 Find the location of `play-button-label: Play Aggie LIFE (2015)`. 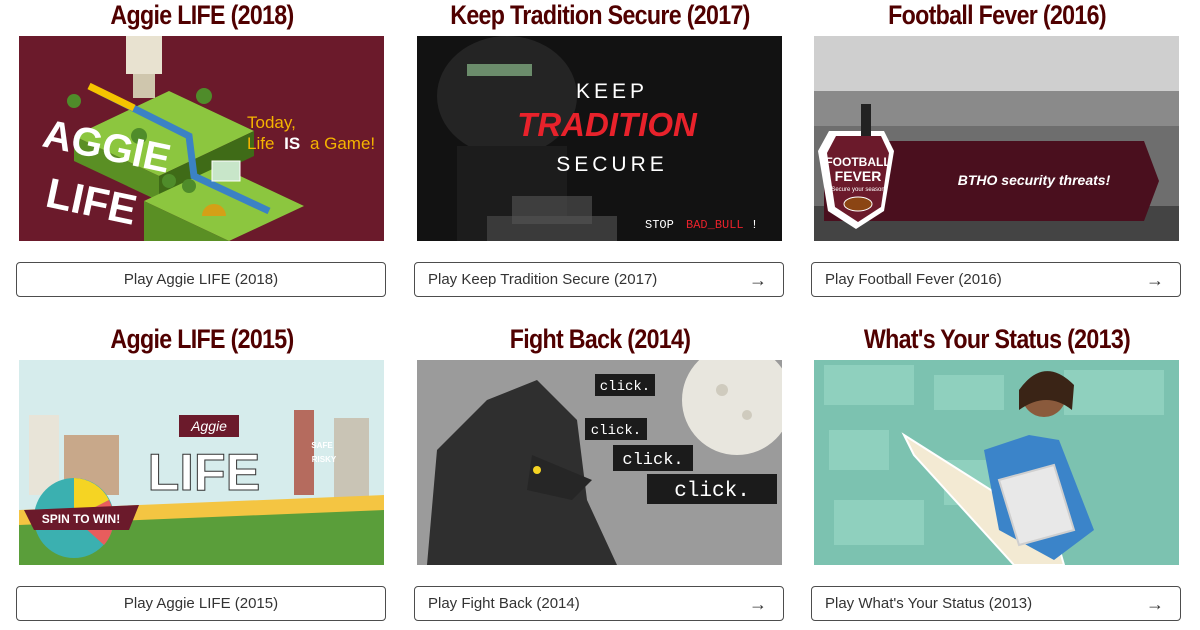

play-button-label: Play Aggie LIFE (2015) is located at coordinates (201, 603).